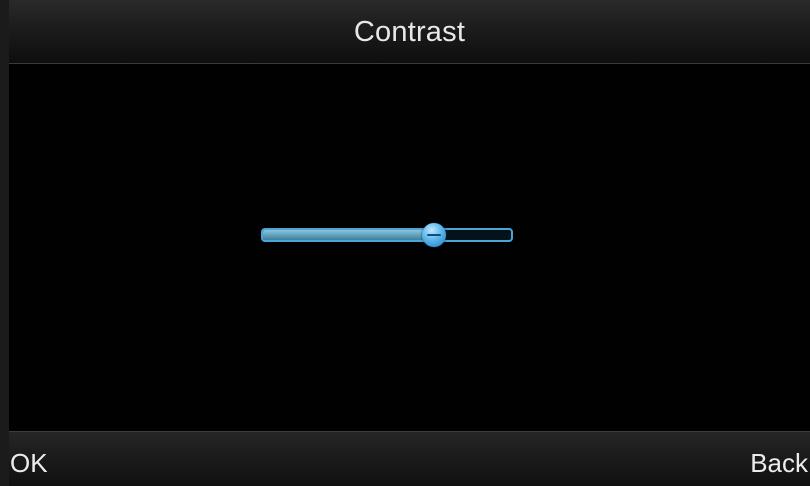  I want to click on slider-fill, so click(348, 235).